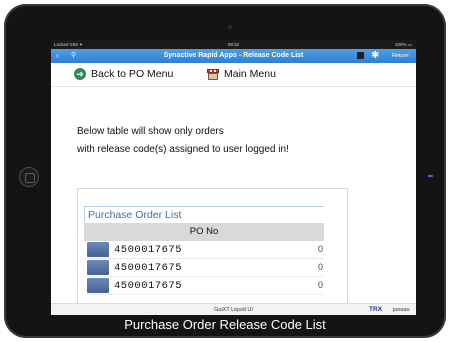  Describe the element at coordinates (401, 310) in the screenshot. I see `logged-in-user: juneau` at that location.